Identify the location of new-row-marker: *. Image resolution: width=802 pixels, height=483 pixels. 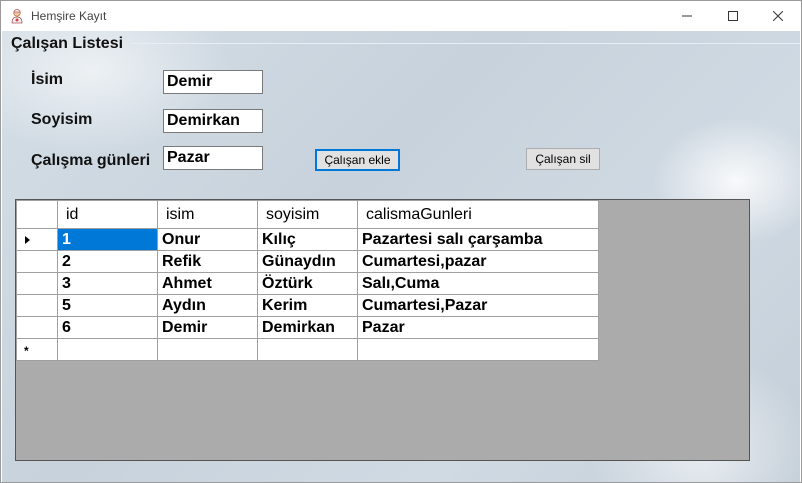
(26, 351).